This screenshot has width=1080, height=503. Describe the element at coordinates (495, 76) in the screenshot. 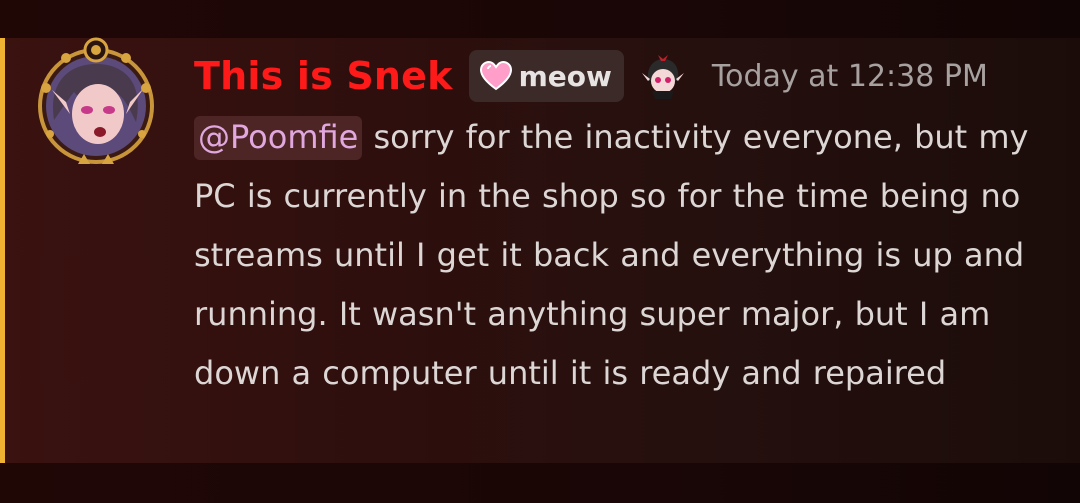

I see `pink-heart-icon` at that location.